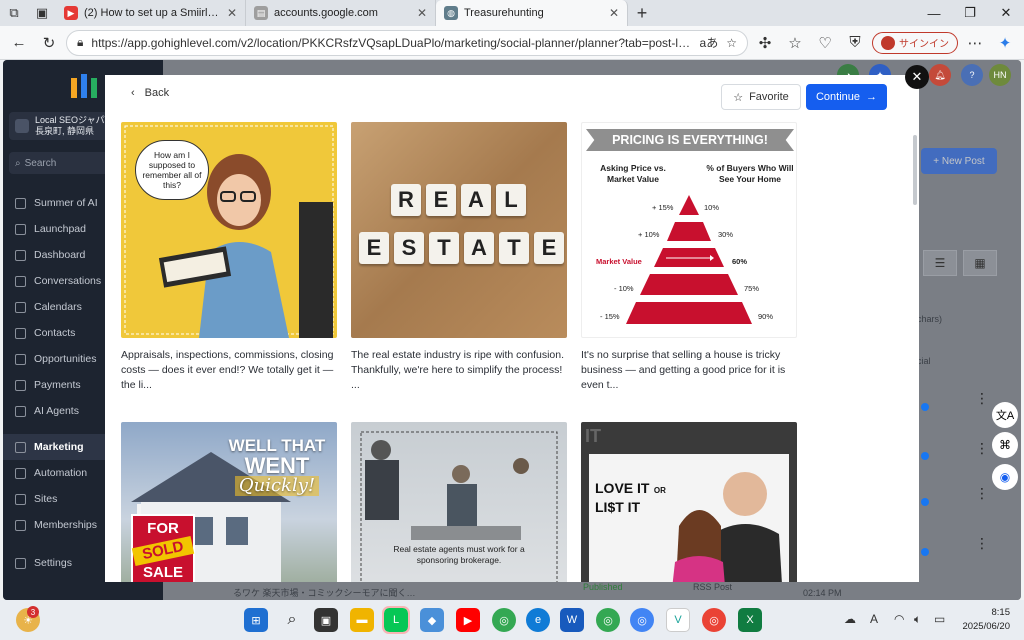  I want to click on extensions-icon: ✣, so click(765, 43).